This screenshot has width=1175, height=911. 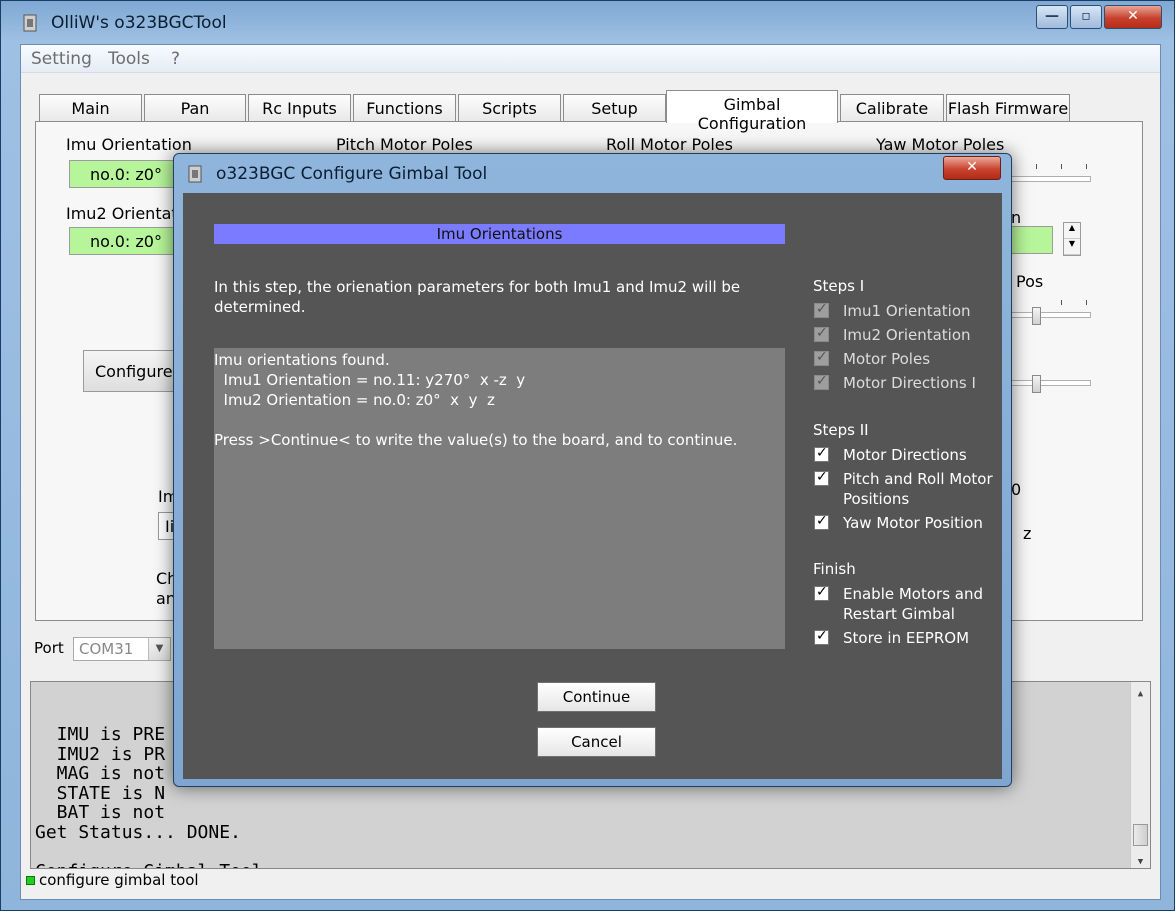 What do you see at coordinates (892, 115) in the screenshot?
I see `tab-calibrate-acc: Calibrate Acc` at bounding box center [892, 115].